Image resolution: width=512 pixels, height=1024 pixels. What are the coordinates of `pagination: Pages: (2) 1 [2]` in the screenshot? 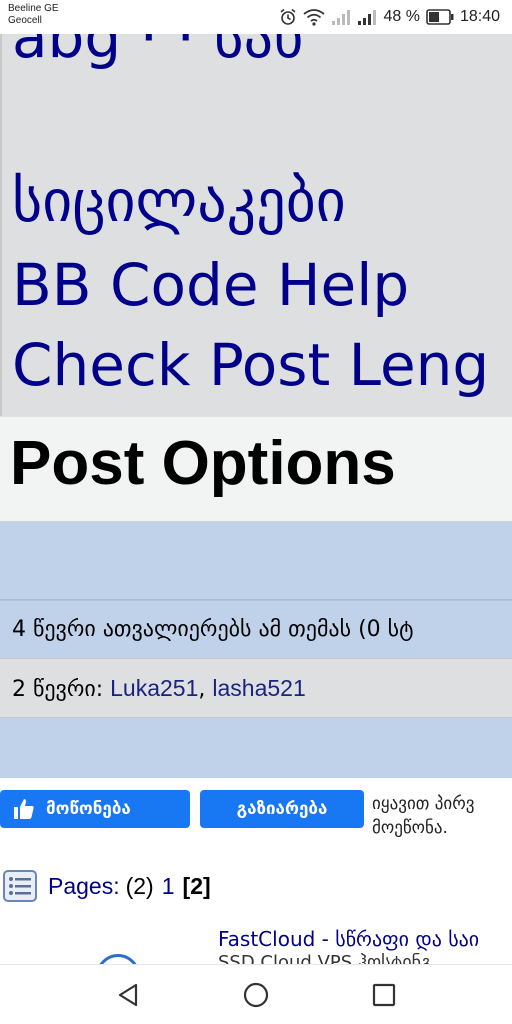 It's located at (105, 886).